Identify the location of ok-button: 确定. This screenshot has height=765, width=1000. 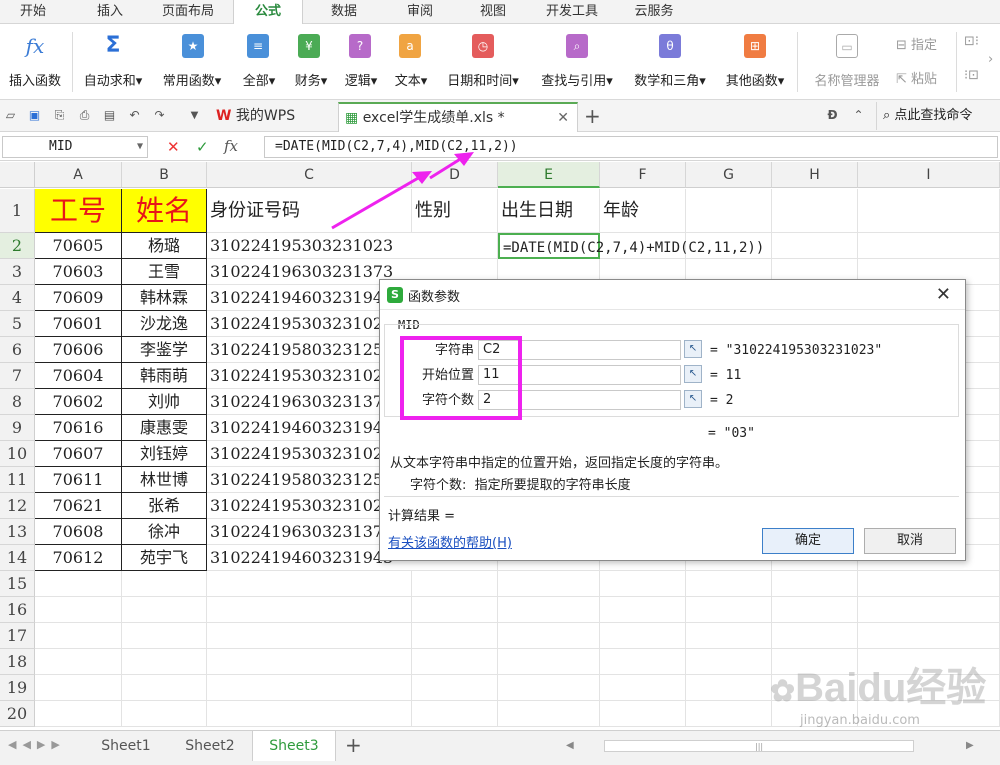
(808, 541).